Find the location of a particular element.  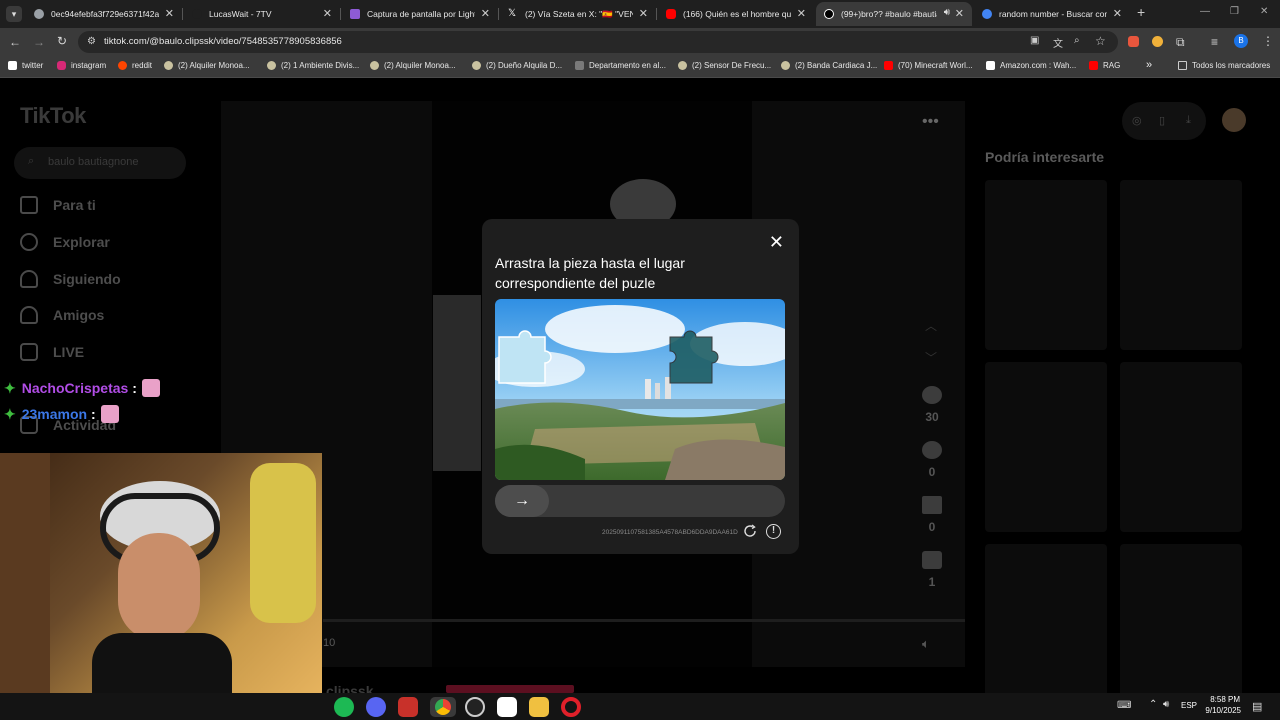

like-button: 30 is located at coordinates (932, 405).